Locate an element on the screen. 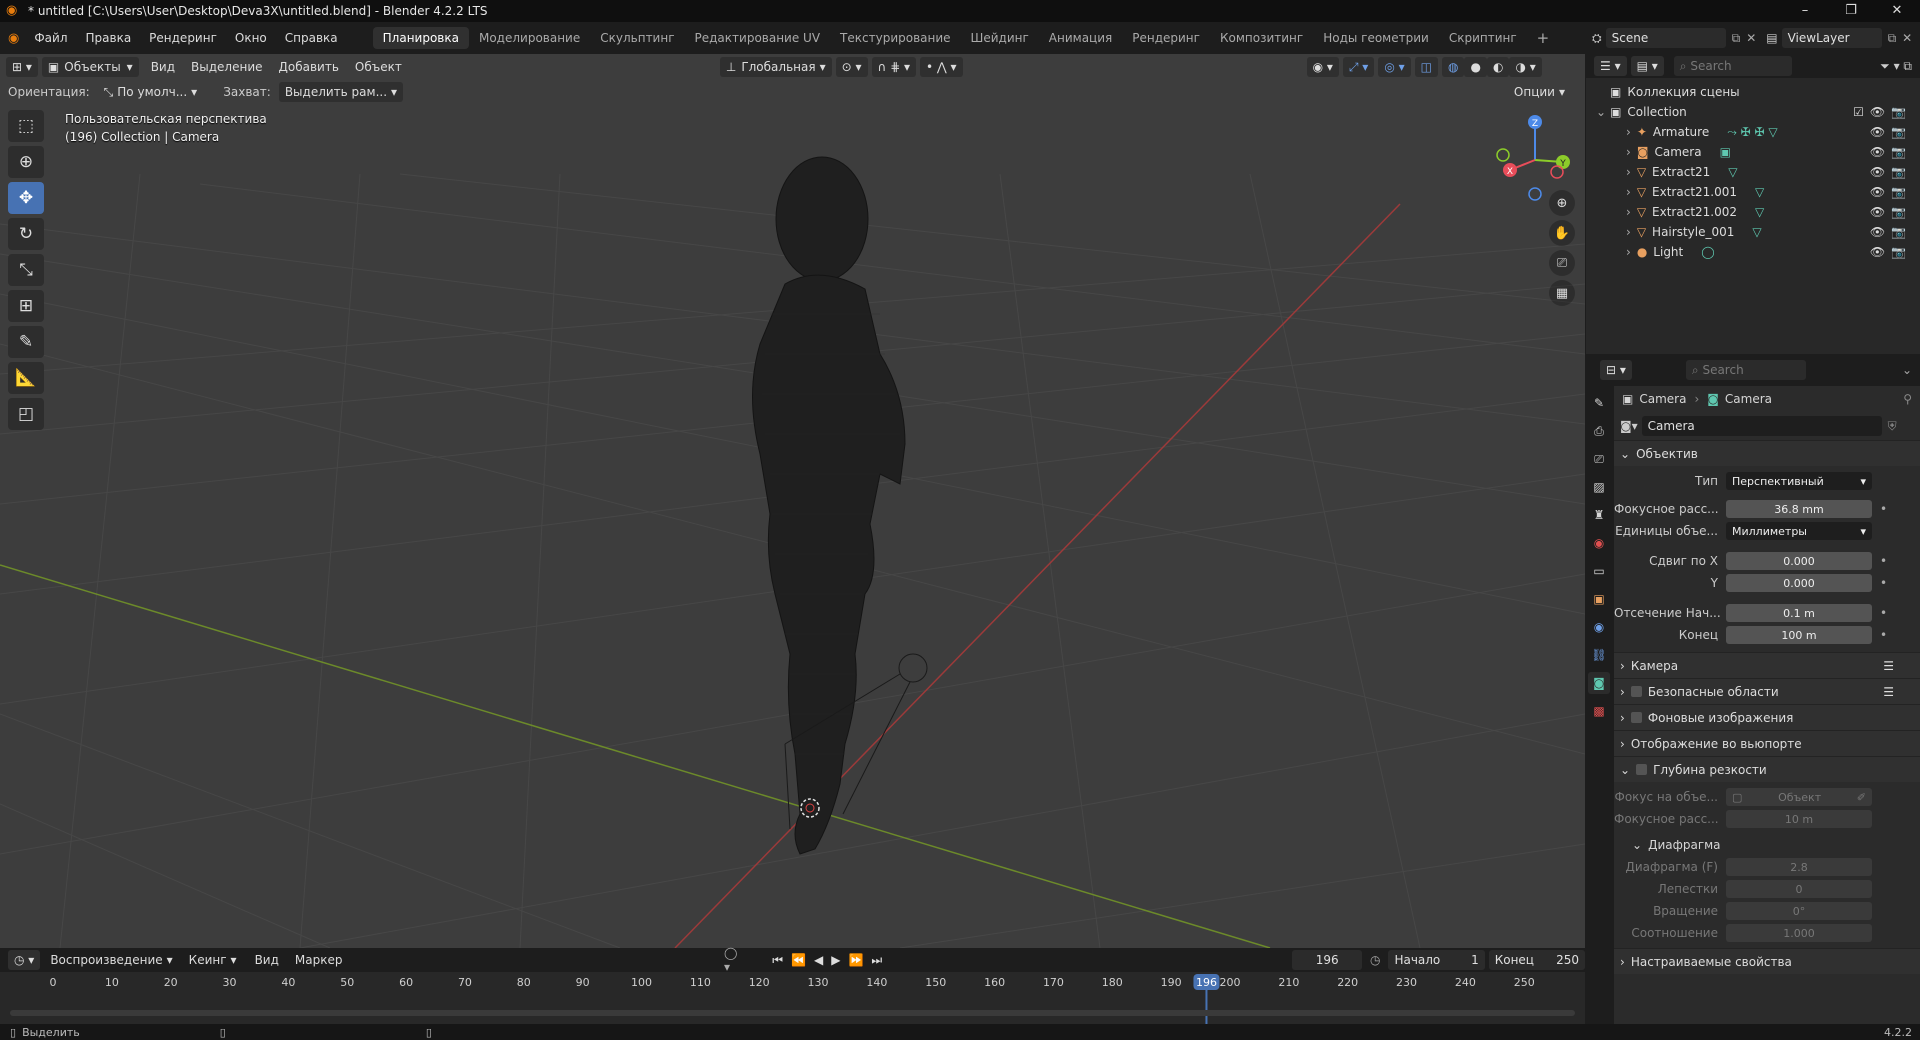 This screenshot has width=1920, height=1040. tab-view-layer: ▨ is located at coordinates (1599, 487).